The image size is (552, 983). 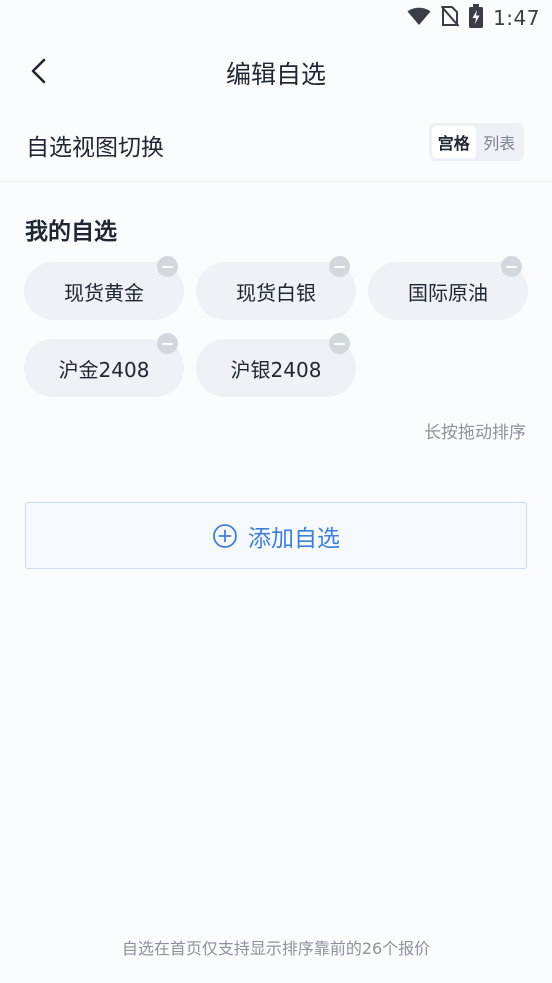 I want to click on battery-charging-icon, so click(x=476, y=18).